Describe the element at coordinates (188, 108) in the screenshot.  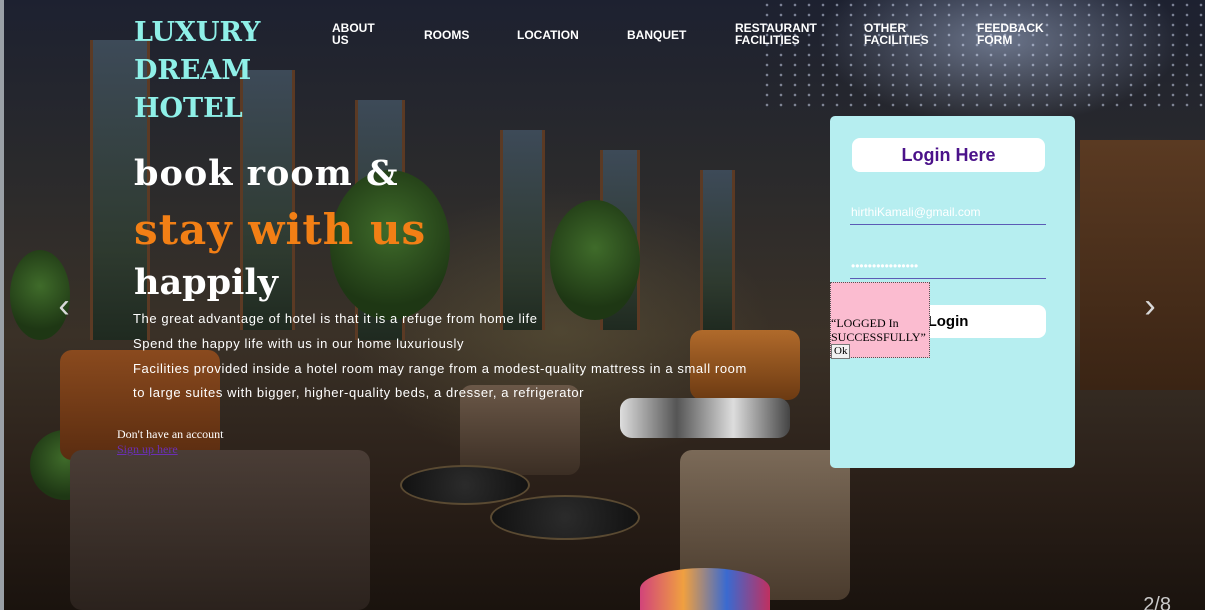
I see `logo-line: HOTEL` at that location.